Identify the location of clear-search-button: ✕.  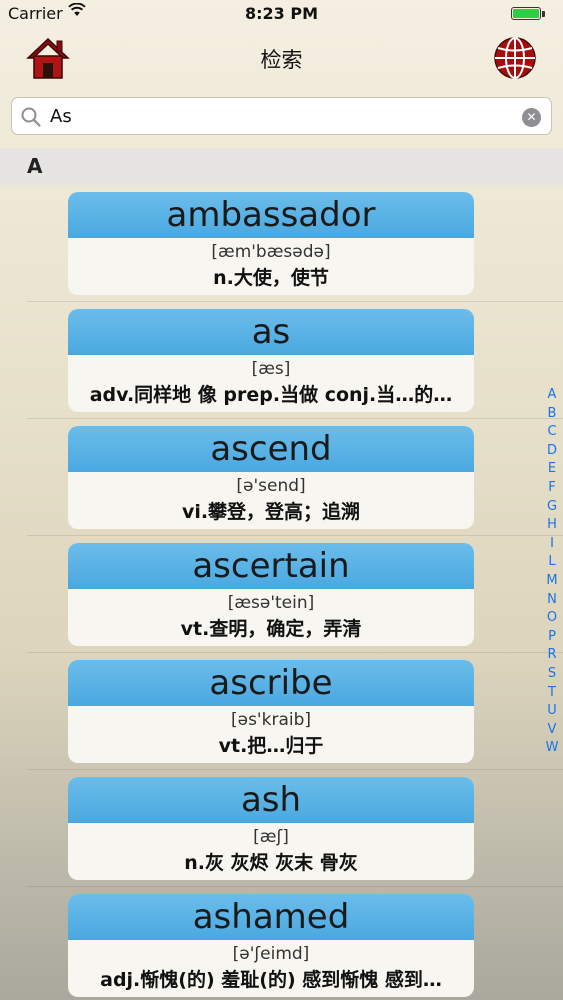
(531, 117).